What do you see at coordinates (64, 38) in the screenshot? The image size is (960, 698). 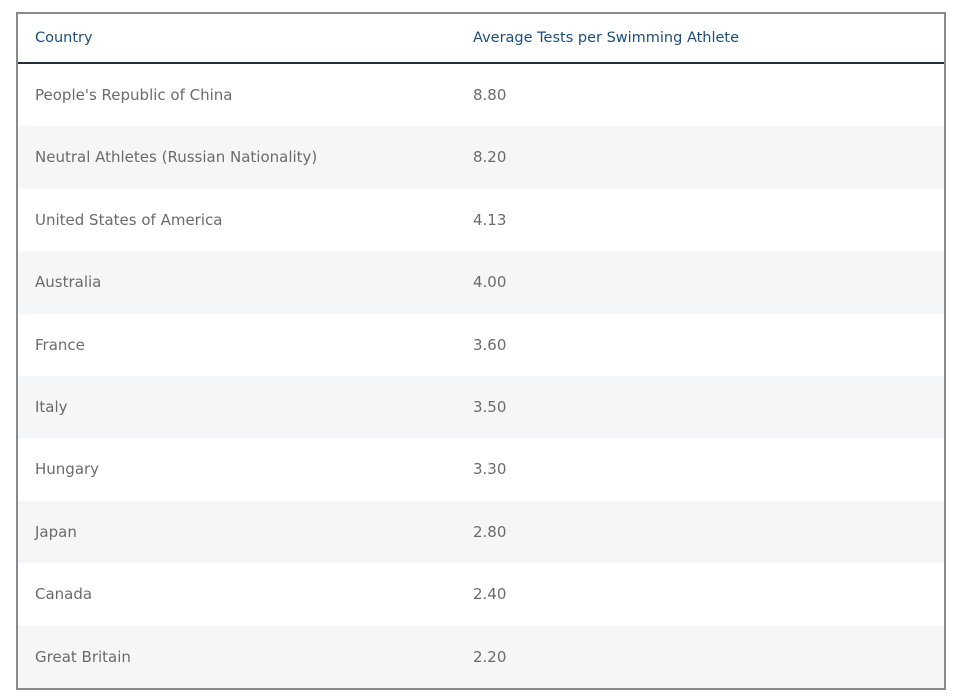 I see `column-header-country: Country` at bounding box center [64, 38].